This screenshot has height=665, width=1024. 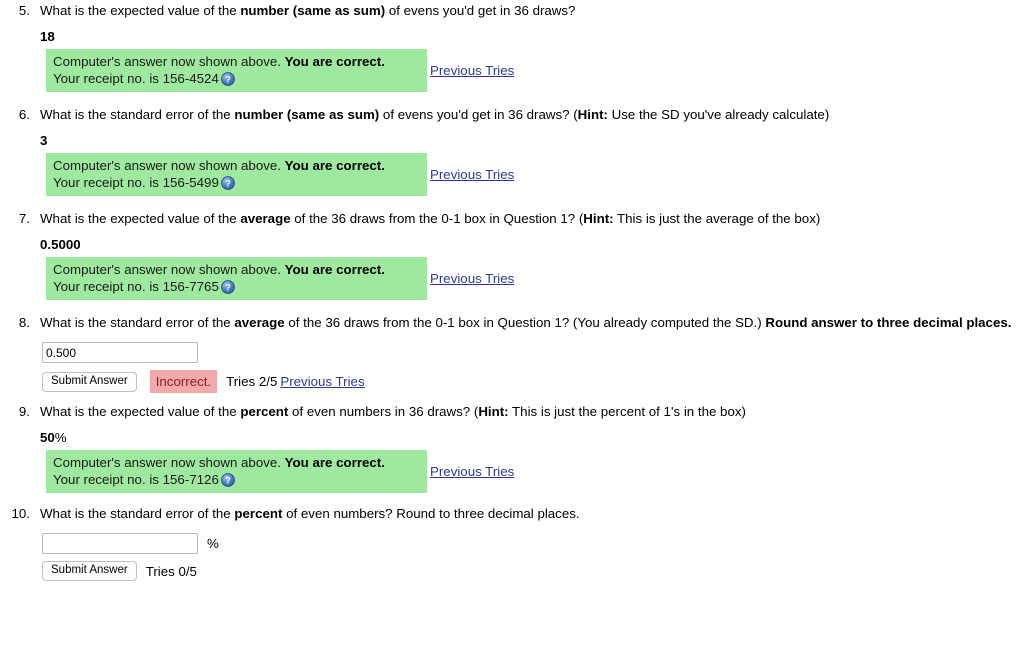 I want to click on feedback-line-2: Your receipt no. is 156-7126?, so click(x=237, y=479).